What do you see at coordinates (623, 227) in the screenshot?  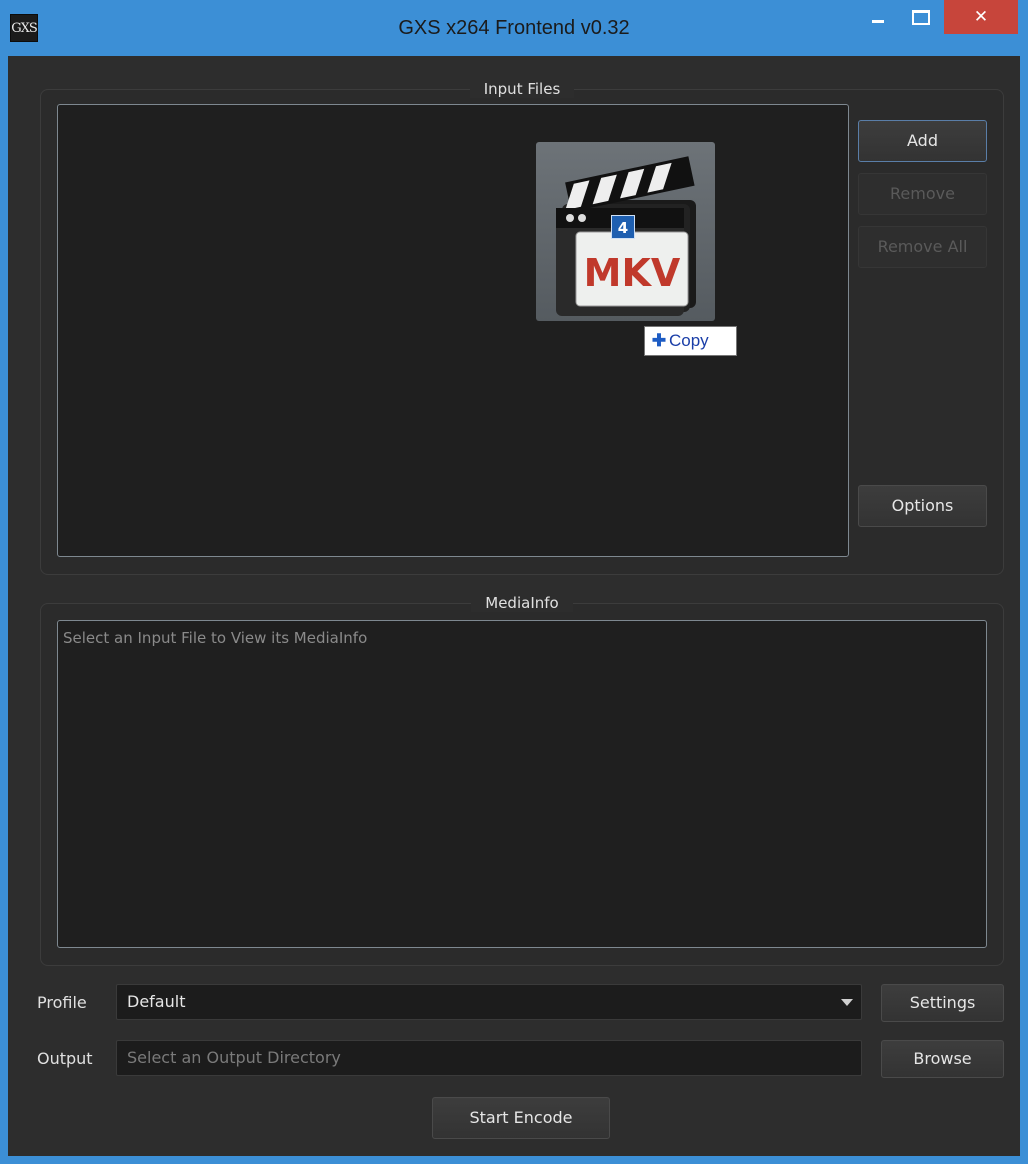 I see `drag-count-badge: 4` at bounding box center [623, 227].